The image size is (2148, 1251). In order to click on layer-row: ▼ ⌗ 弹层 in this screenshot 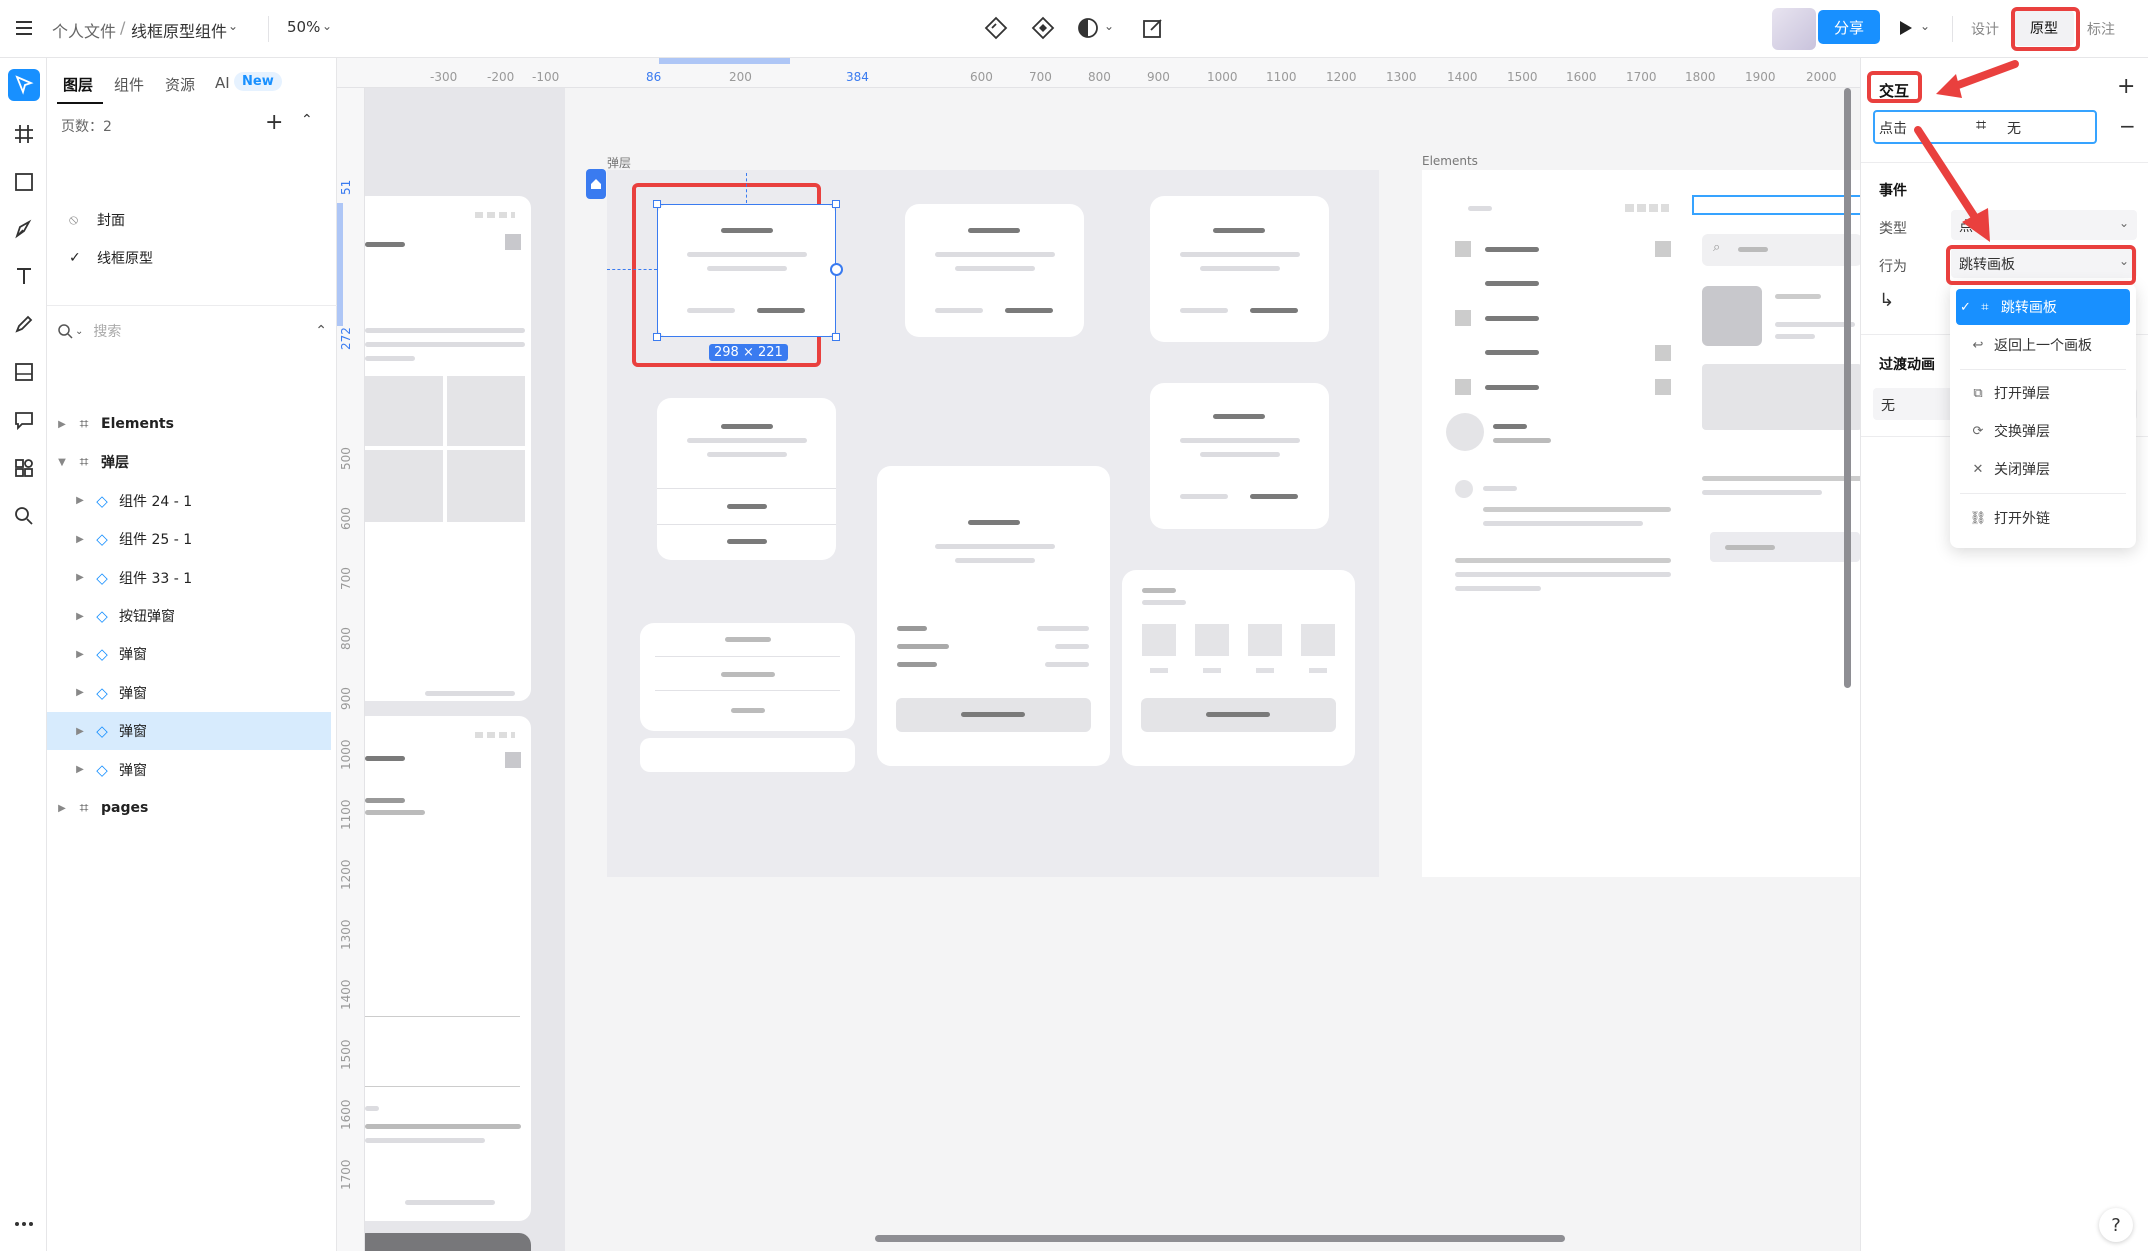, I will do `click(189, 462)`.